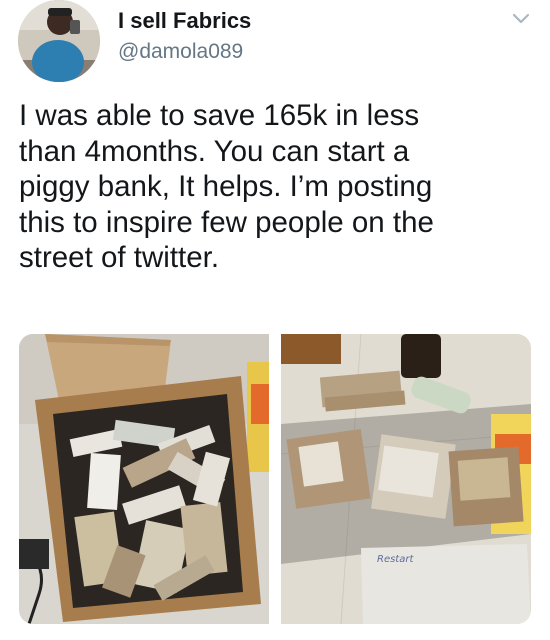  I want to click on note-text: Restart, so click(395, 559).